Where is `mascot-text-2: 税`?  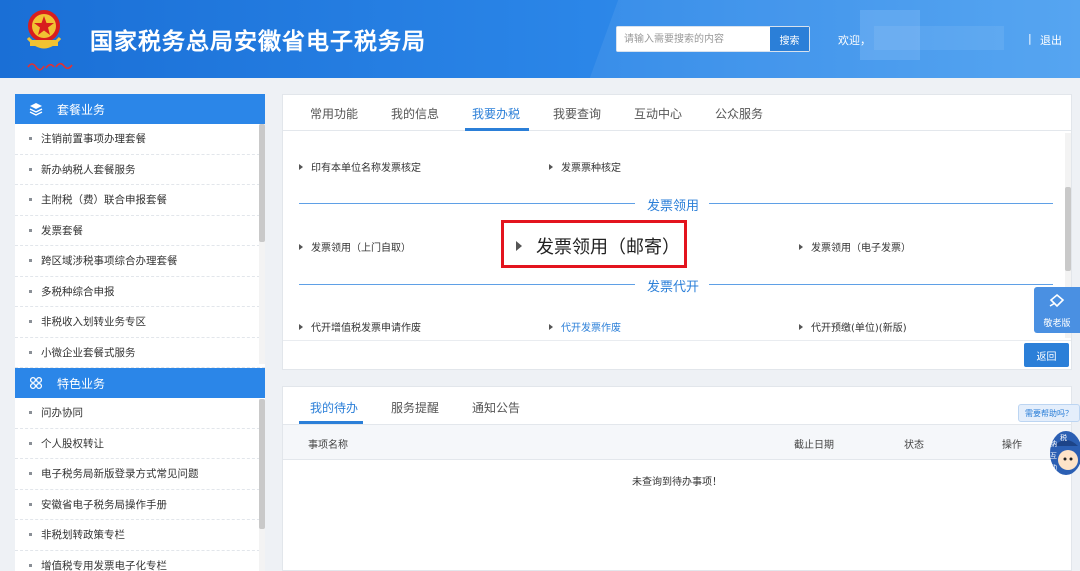 mascot-text-2: 税 is located at coordinates (1063, 437).